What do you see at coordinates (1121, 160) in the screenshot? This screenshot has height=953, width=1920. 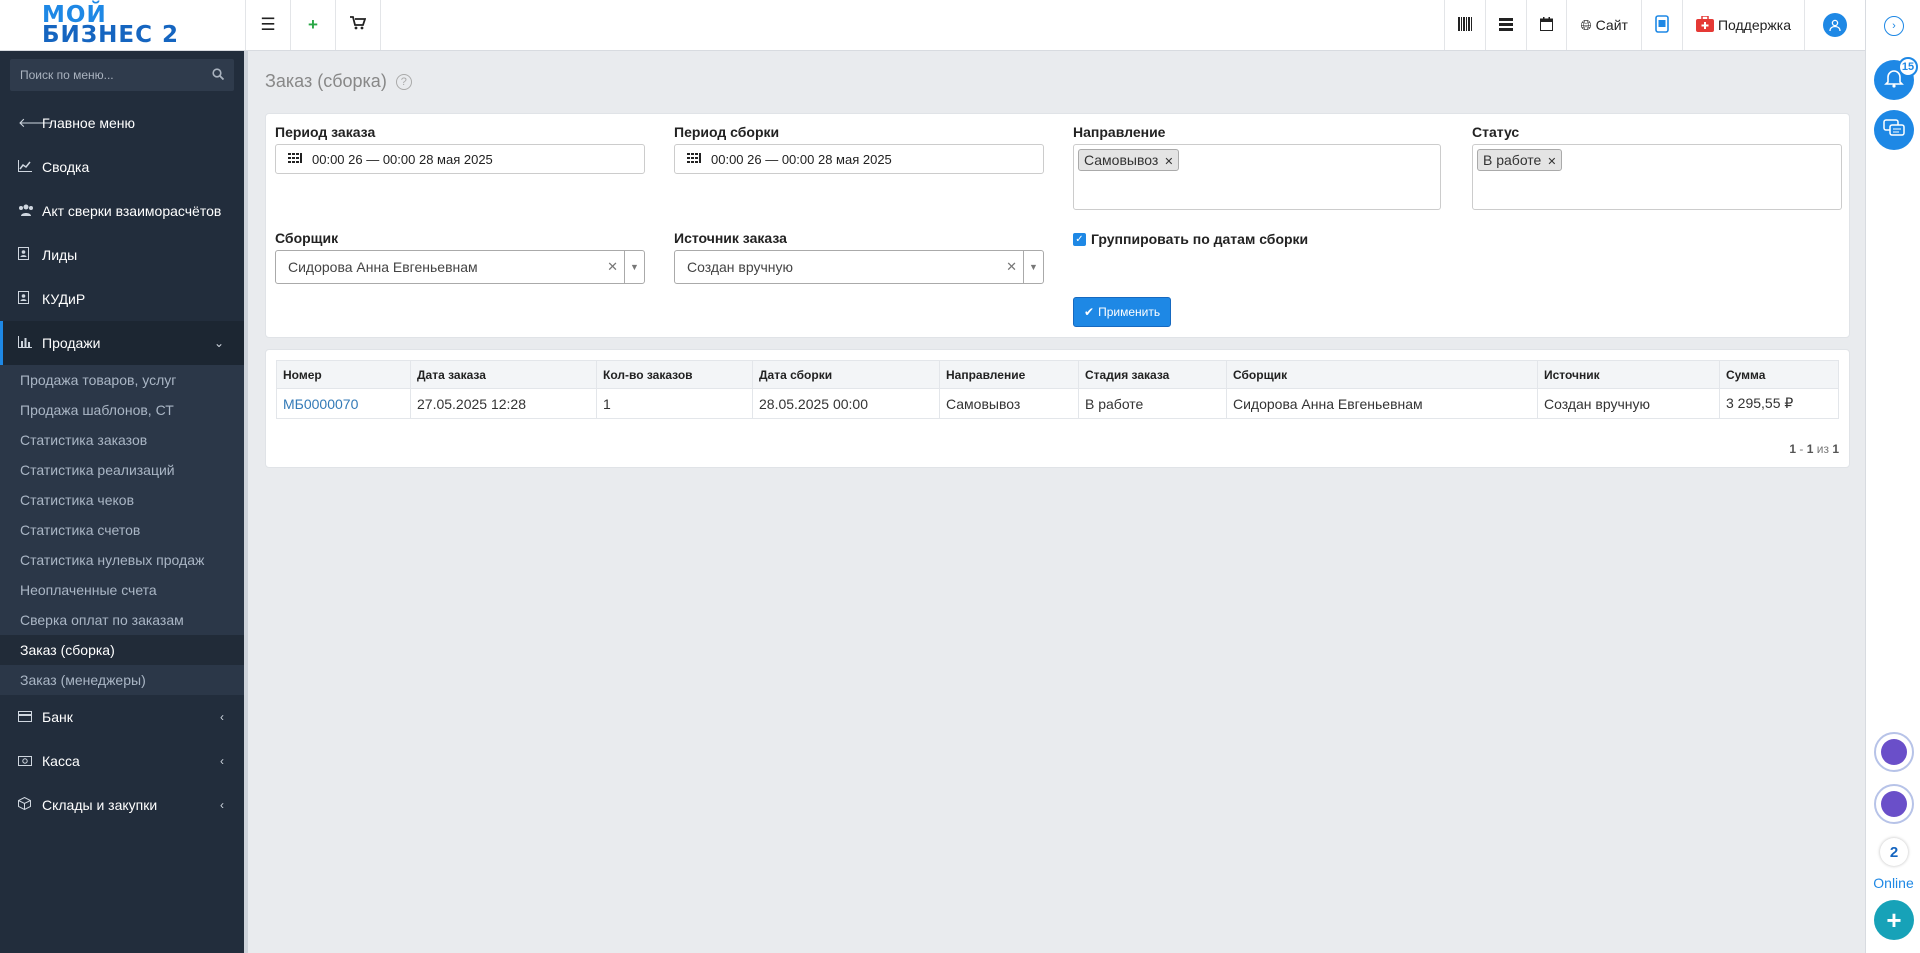 I see `direction-tag-text: Самовывоз` at bounding box center [1121, 160].